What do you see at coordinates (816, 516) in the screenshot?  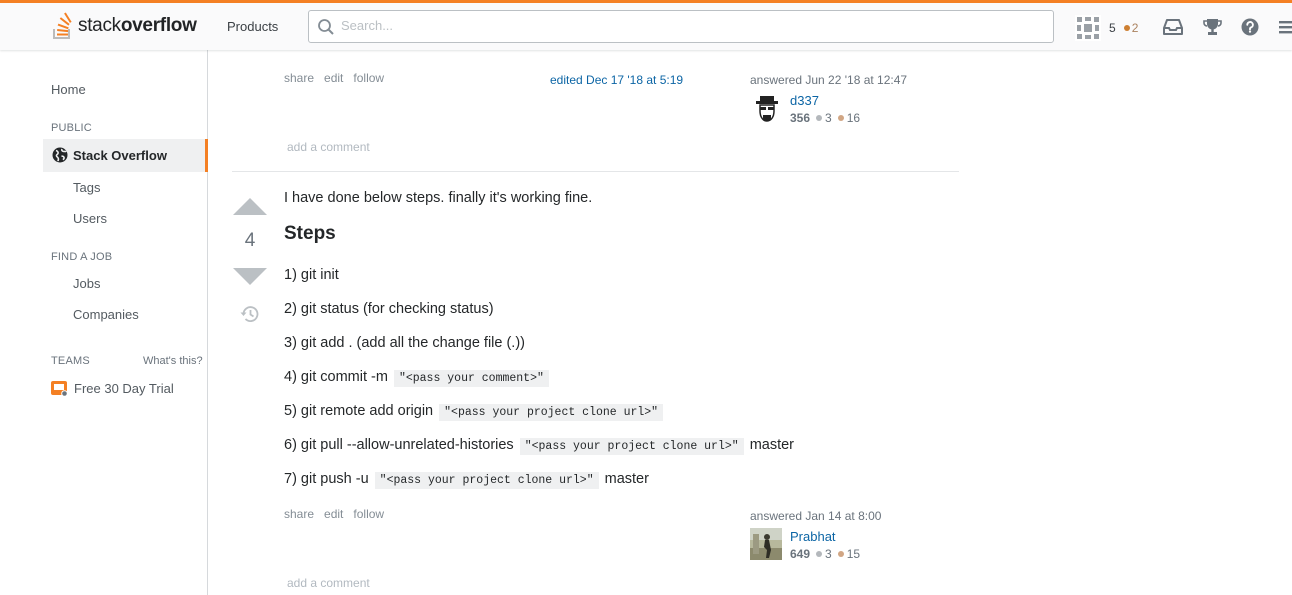 I see `answered-timestamp: answered Jan 14 at 8:00` at bounding box center [816, 516].